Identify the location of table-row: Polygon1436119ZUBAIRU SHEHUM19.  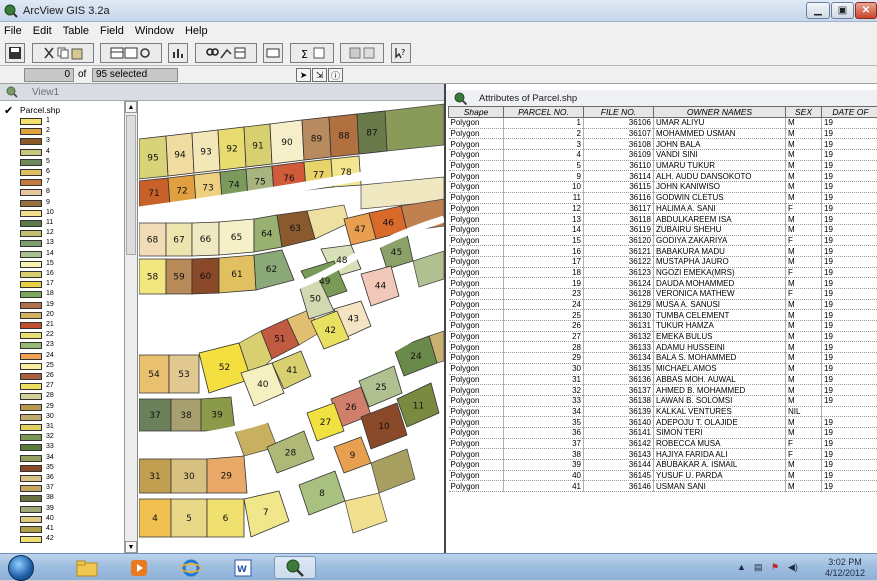
(663, 229).